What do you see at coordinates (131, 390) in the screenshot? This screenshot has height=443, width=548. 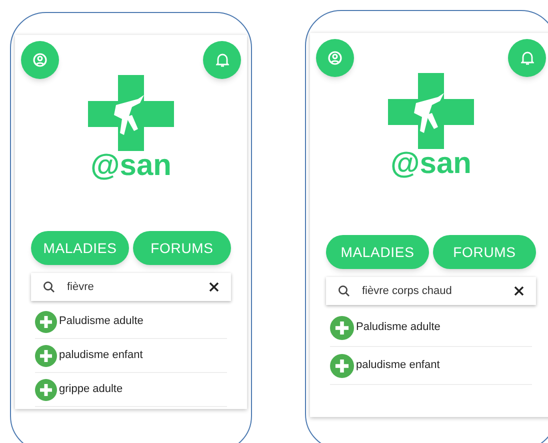 I see `result-item: grippe adulte` at bounding box center [131, 390].